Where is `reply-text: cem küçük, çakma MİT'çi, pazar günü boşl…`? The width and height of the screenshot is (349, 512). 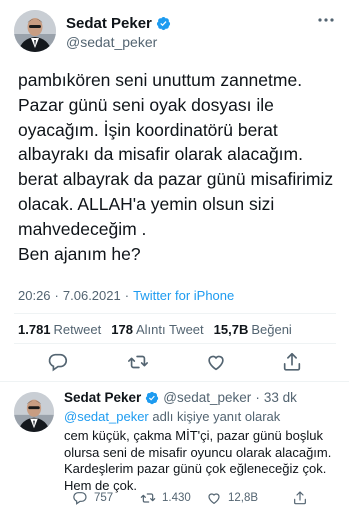
reply-text: cem küçük, çakma MİT'çi, pazar günü boşl… is located at coordinates (198, 460).